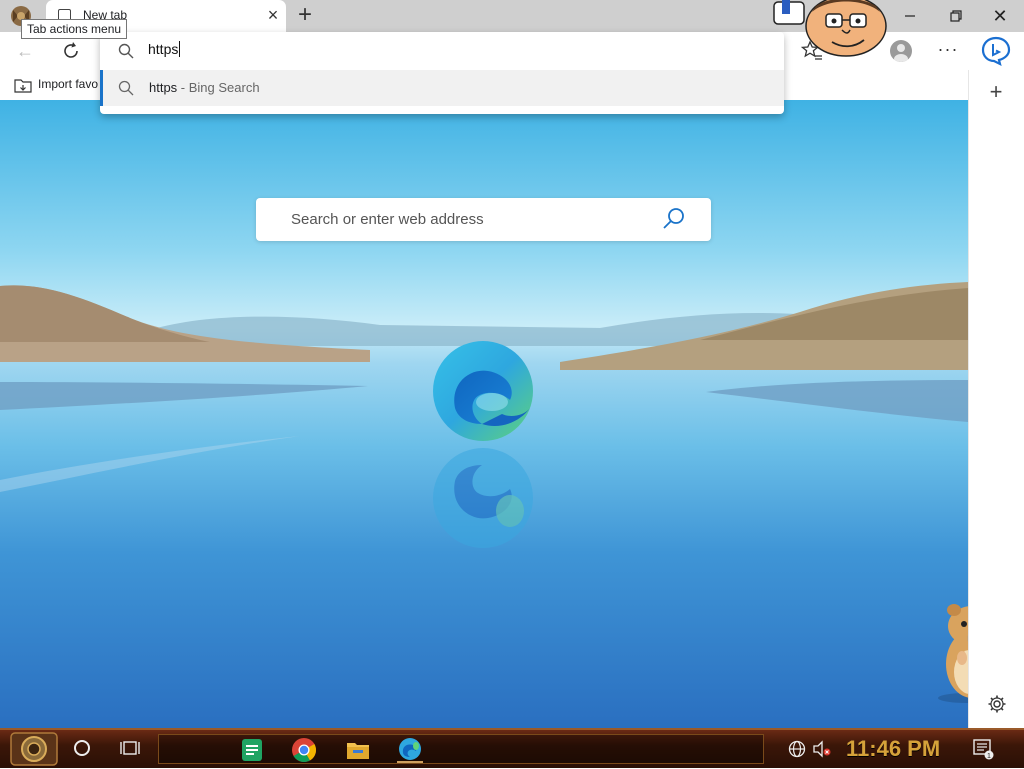 The image size is (1024, 769). Describe the element at coordinates (442, 88) in the screenshot. I see `suggestion-item: https - Bing Search` at that location.